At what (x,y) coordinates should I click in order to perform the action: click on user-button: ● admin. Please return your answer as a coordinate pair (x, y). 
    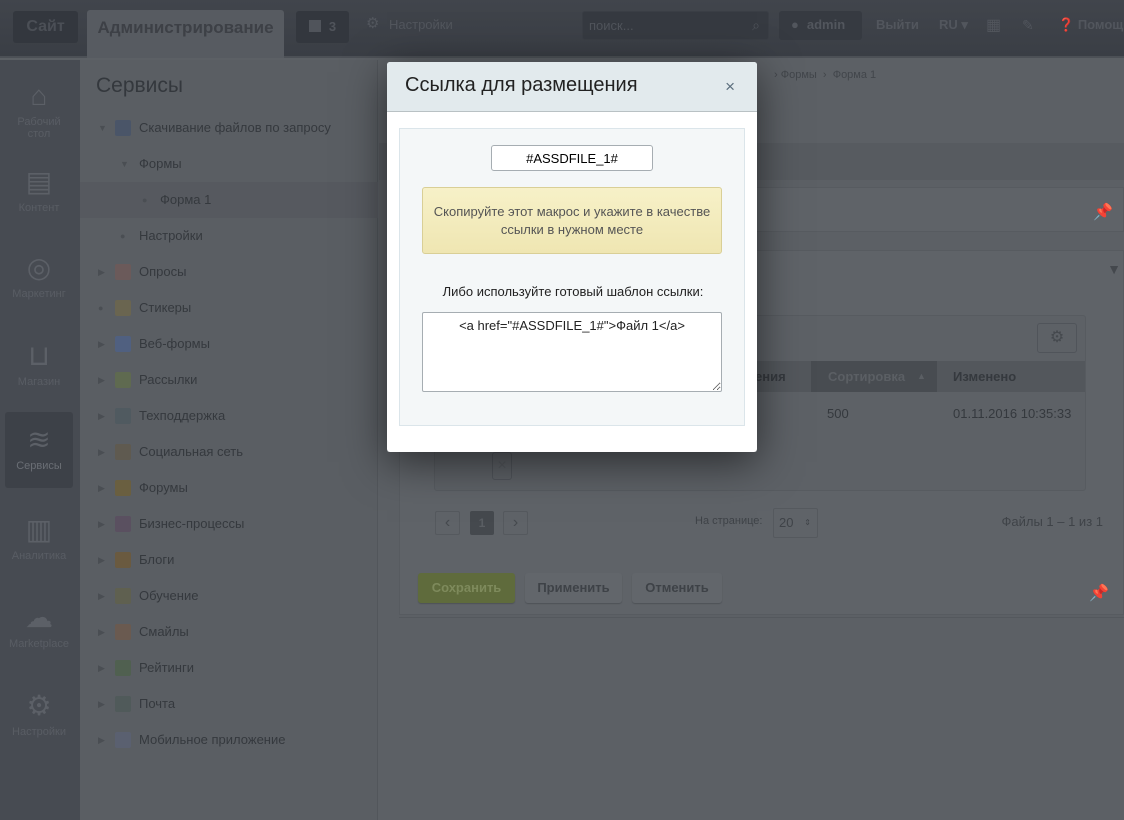
    Looking at the image, I should click on (820, 25).